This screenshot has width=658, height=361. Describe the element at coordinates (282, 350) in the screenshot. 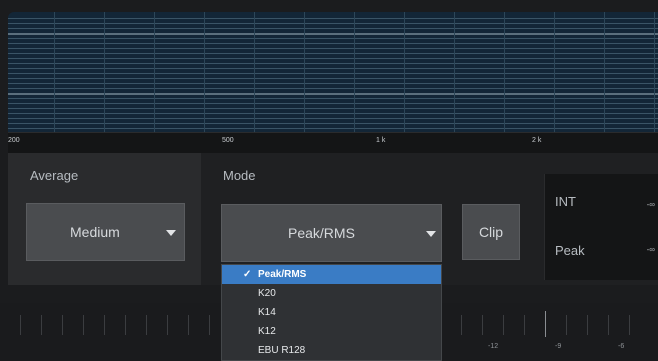

I see `dropdown-item-label: EBU R128` at that location.